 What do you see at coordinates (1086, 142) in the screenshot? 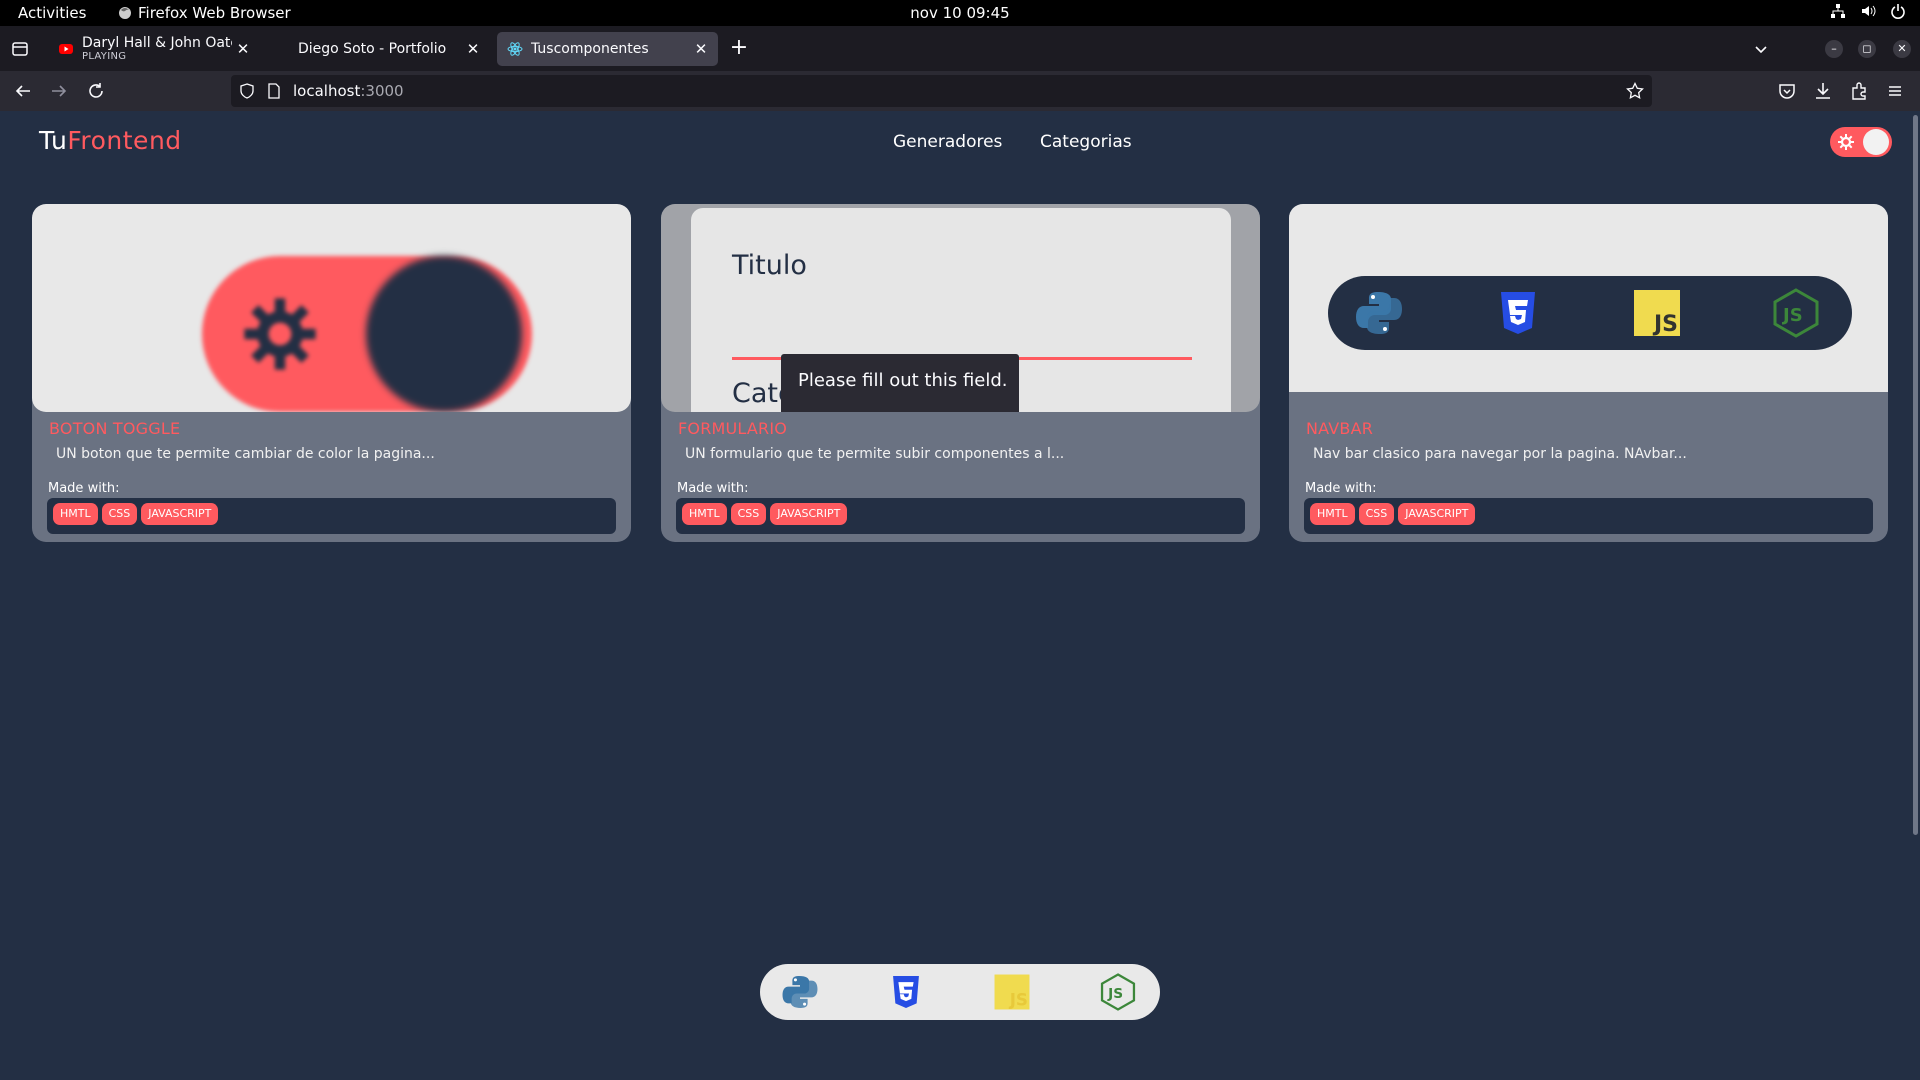
I see `nav-link-categorias: Categorias` at bounding box center [1086, 142].